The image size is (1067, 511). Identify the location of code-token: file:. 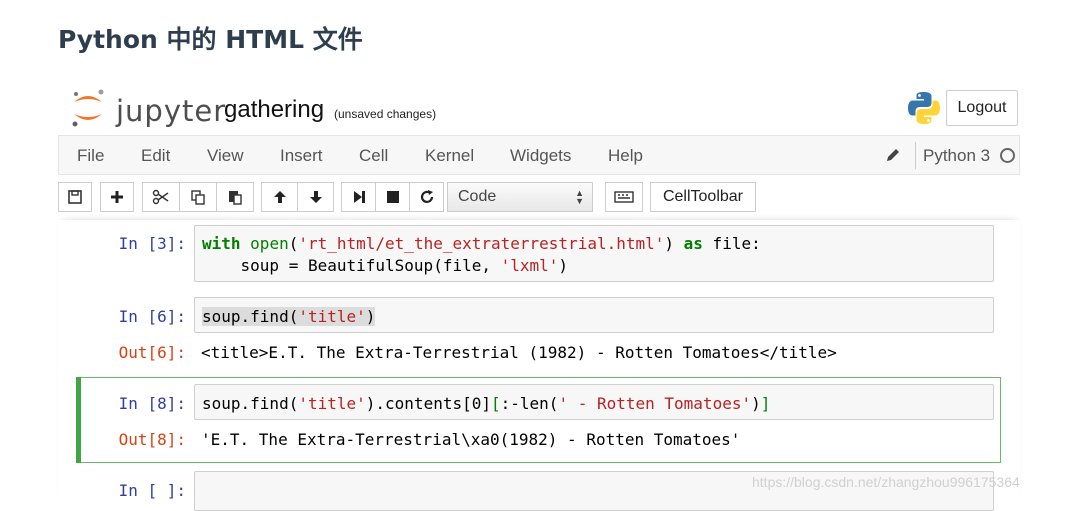
(731, 243).